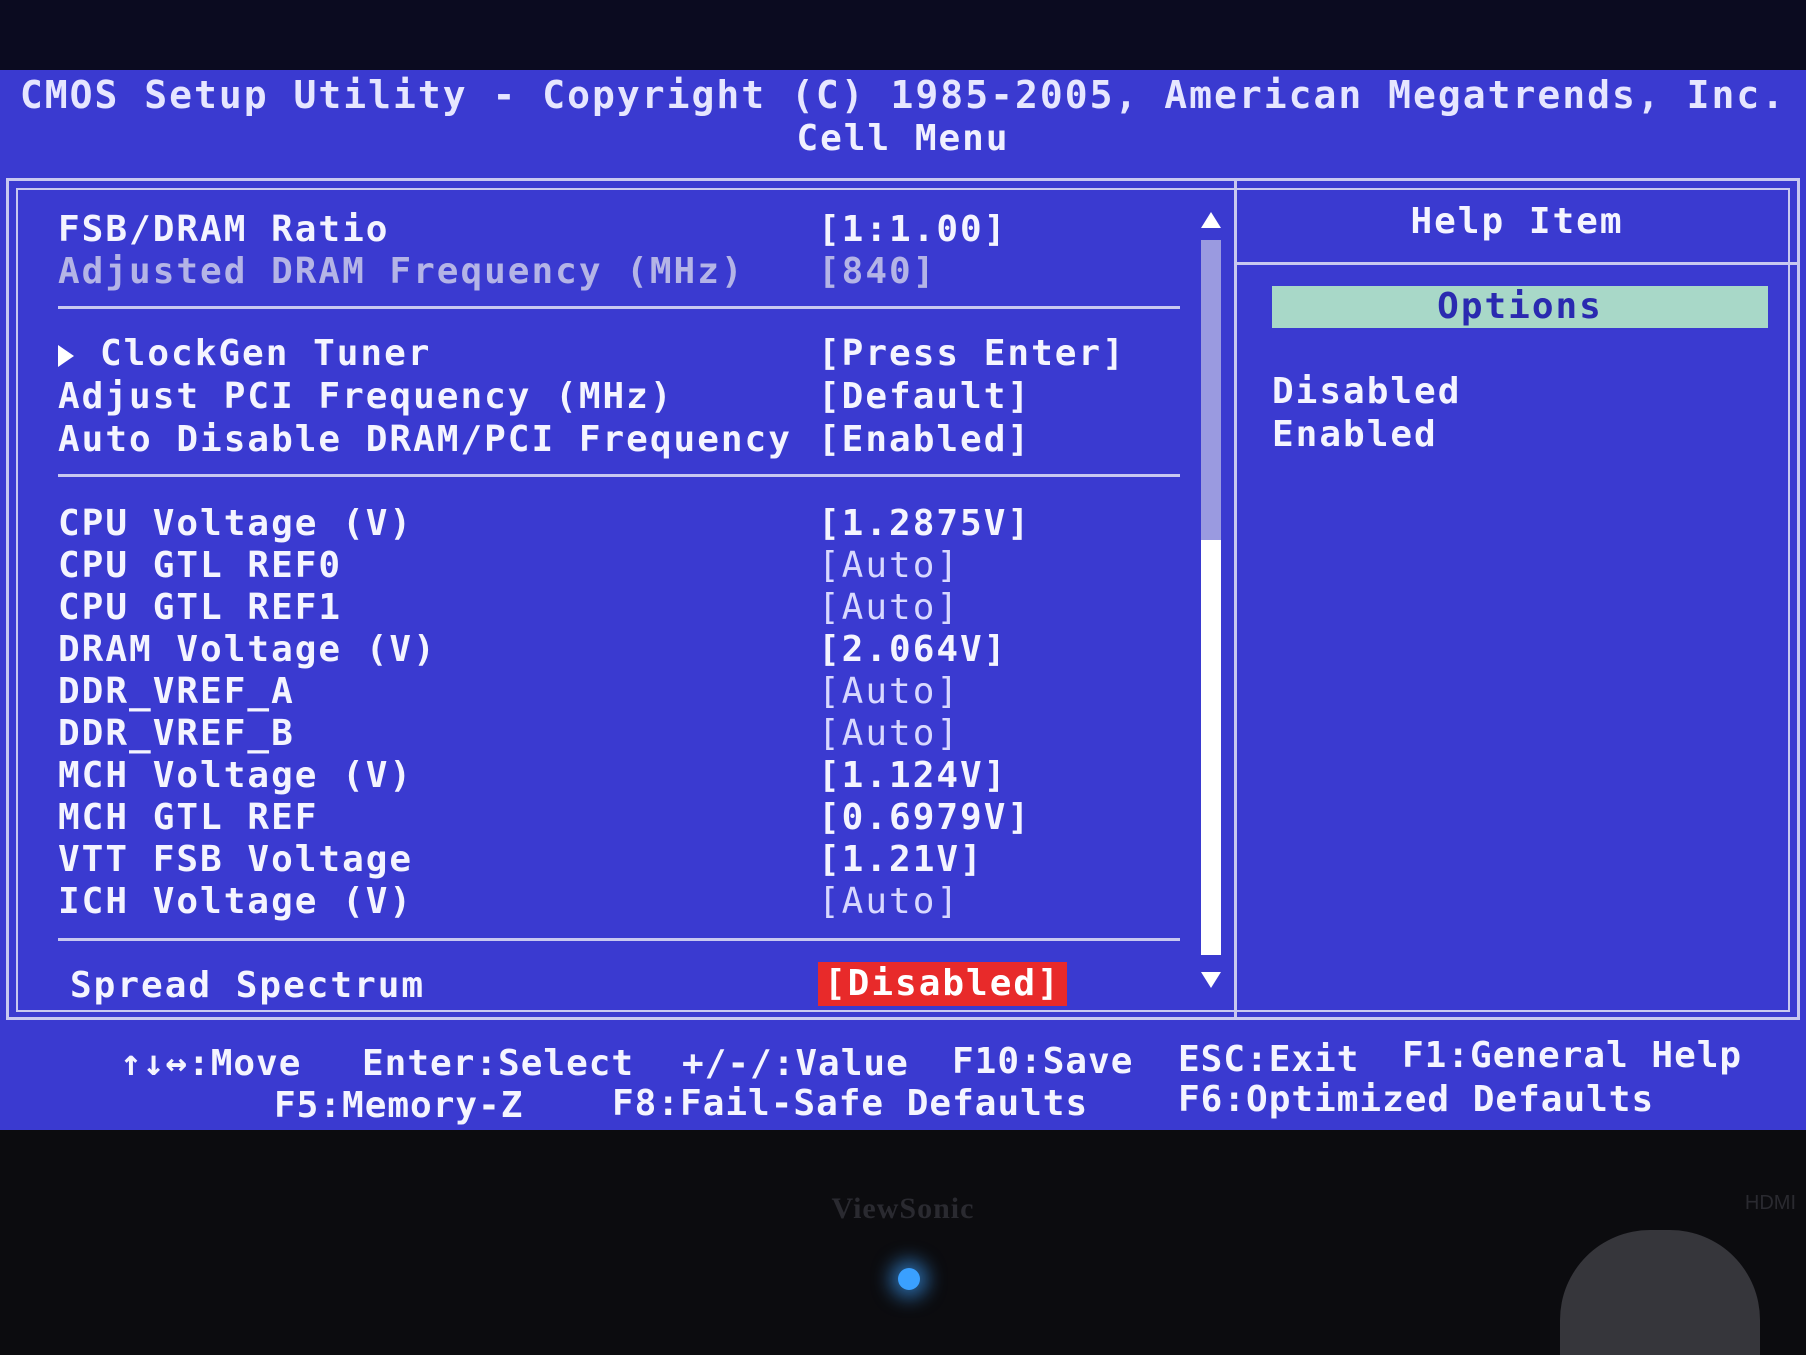 The height and width of the screenshot is (1355, 1806). What do you see at coordinates (200, 565) in the screenshot?
I see `setting-label: CPU GTL REF0` at bounding box center [200, 565].